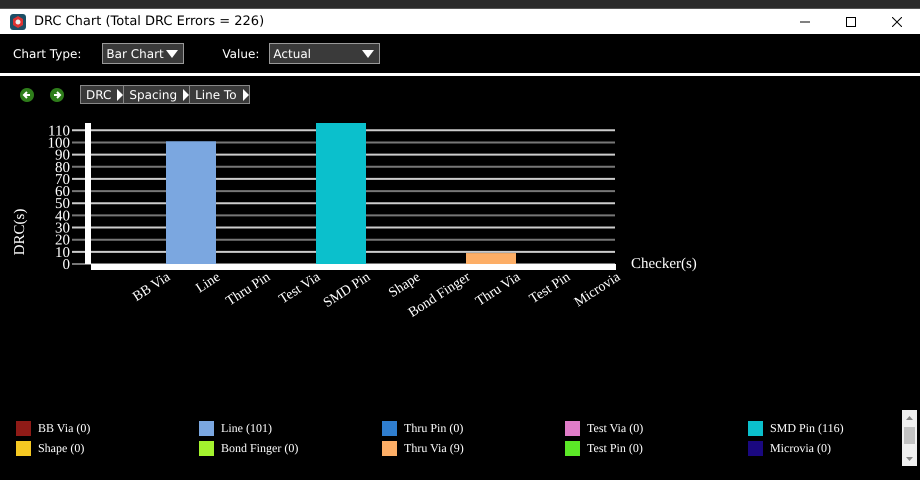  I want to click on chart-type-label: Chart Type:, so click(47, 53).